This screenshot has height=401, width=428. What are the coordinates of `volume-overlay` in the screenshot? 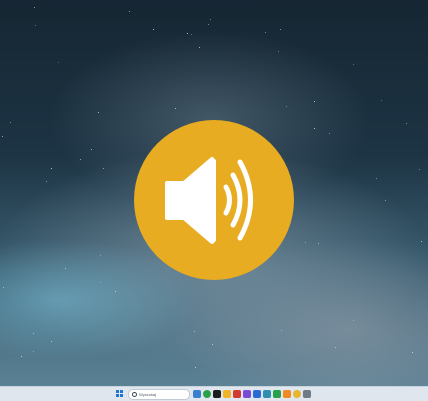 It's located at (214, 200).